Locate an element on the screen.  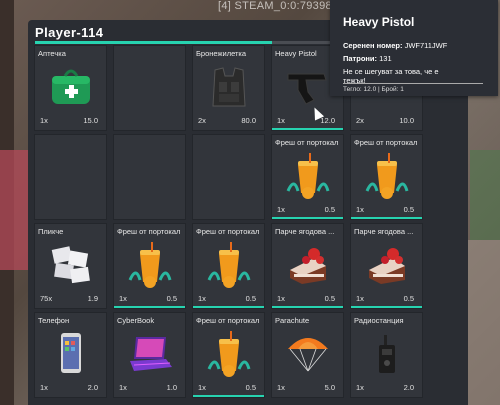
weight-bar is located at coordinates (195, 42).